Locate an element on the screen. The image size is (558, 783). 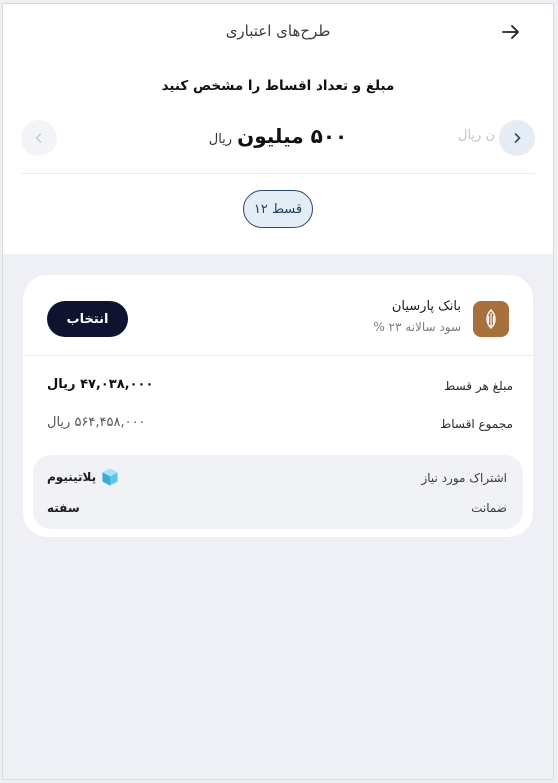
amount-carousel: ۵۰۰ میلیون ریال ن ریال is located at coordinates (279, 138).